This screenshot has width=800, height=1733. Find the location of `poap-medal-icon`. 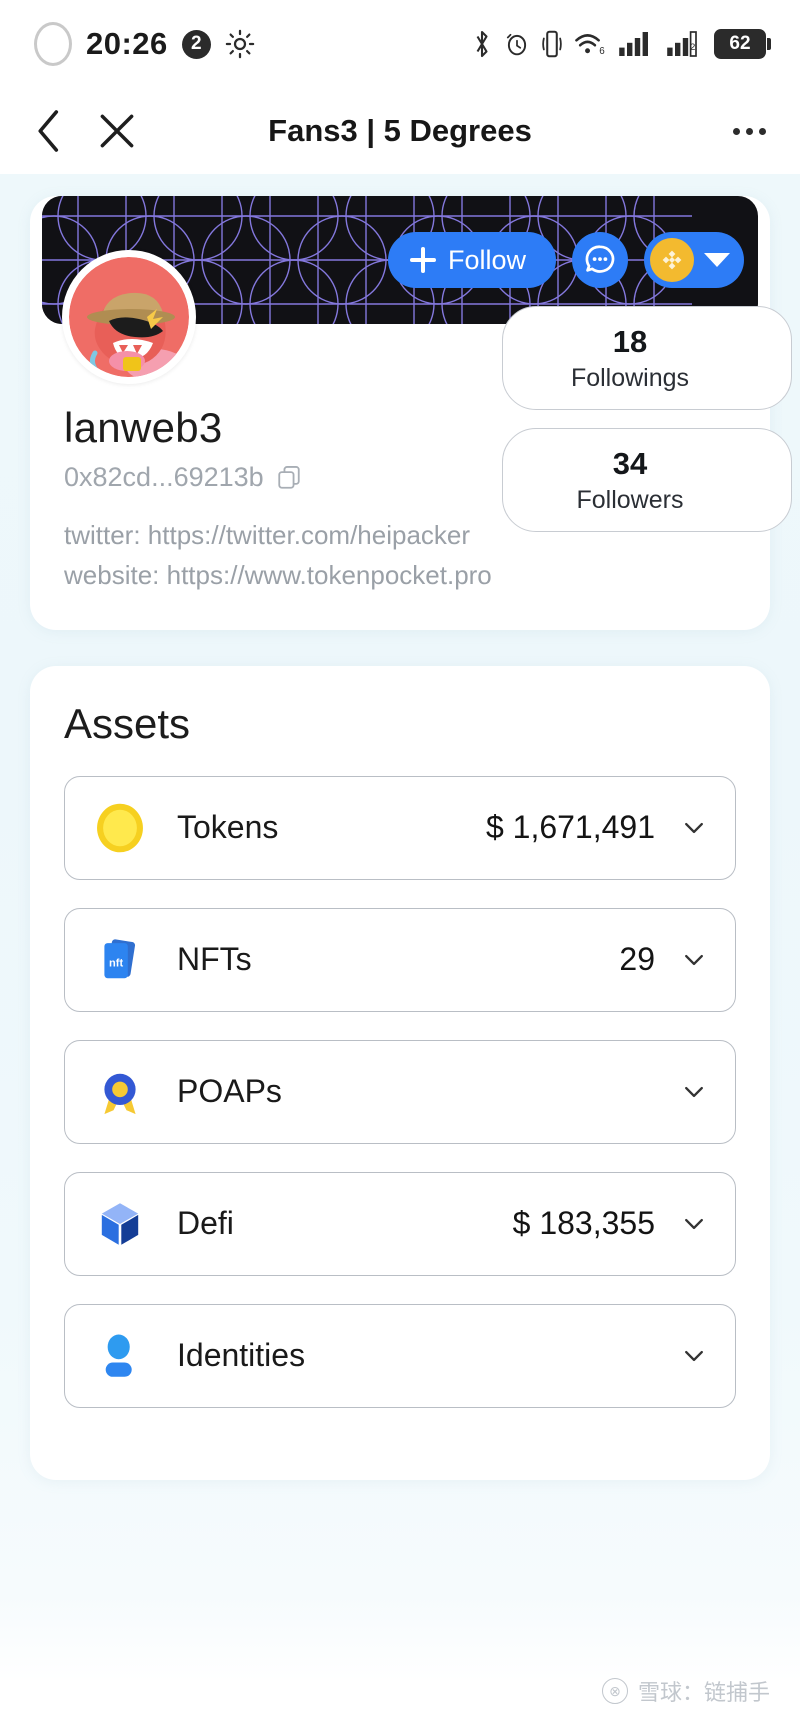

poap-medal-icon is located at coordinates (120, 1092).